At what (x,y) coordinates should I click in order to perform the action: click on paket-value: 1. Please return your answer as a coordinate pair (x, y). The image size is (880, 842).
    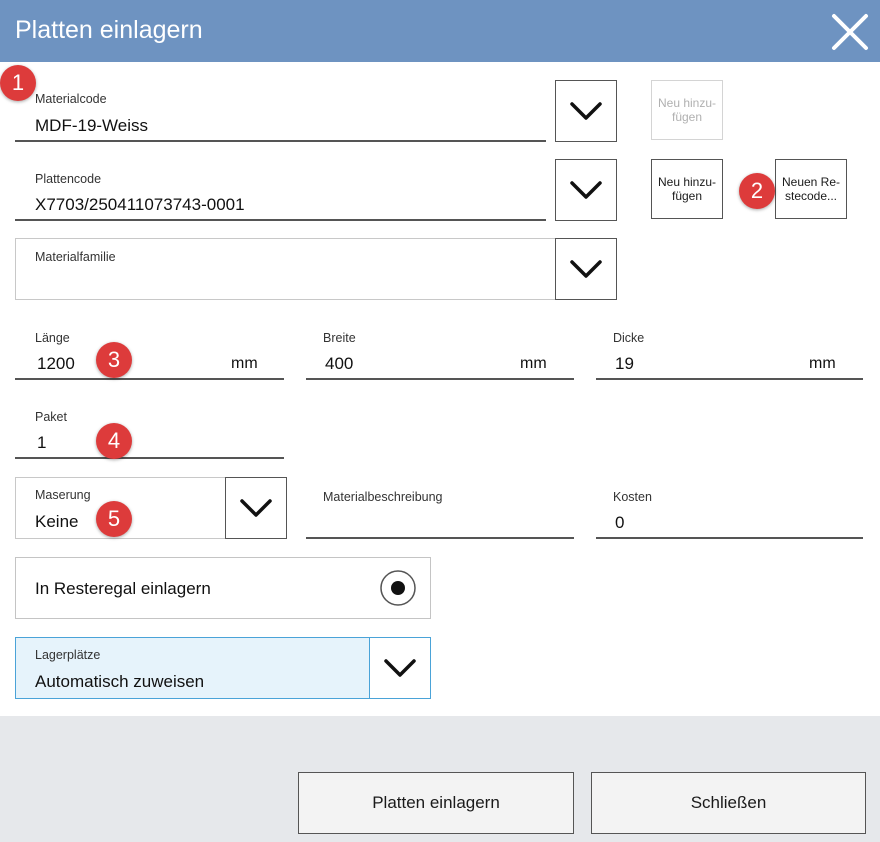
    Looking at the image, I should click on (41, 443).